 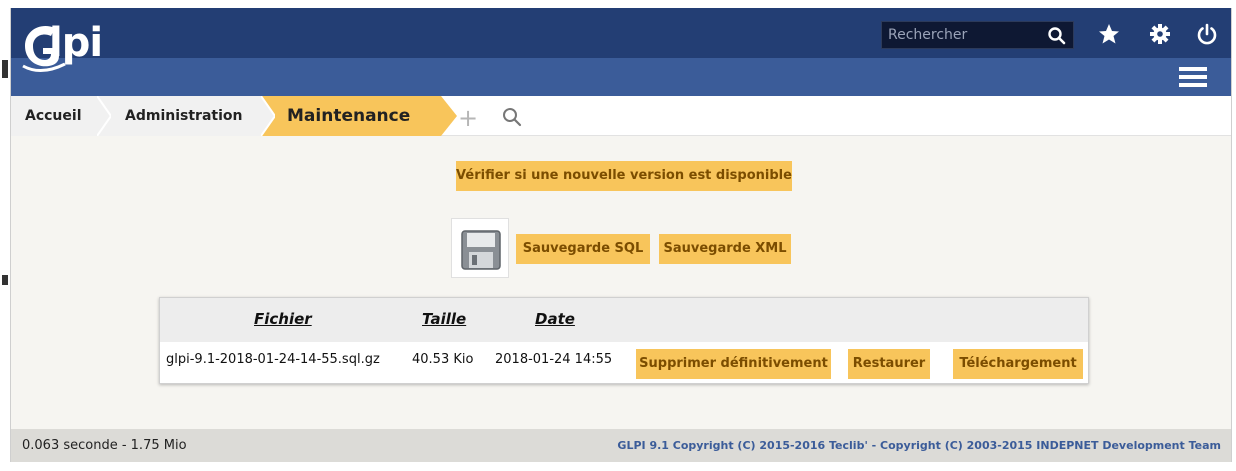 What do you see at coordinates (1057, 36) in the screenshot?
I see `search-icon` at bounding box center [1057, 36].